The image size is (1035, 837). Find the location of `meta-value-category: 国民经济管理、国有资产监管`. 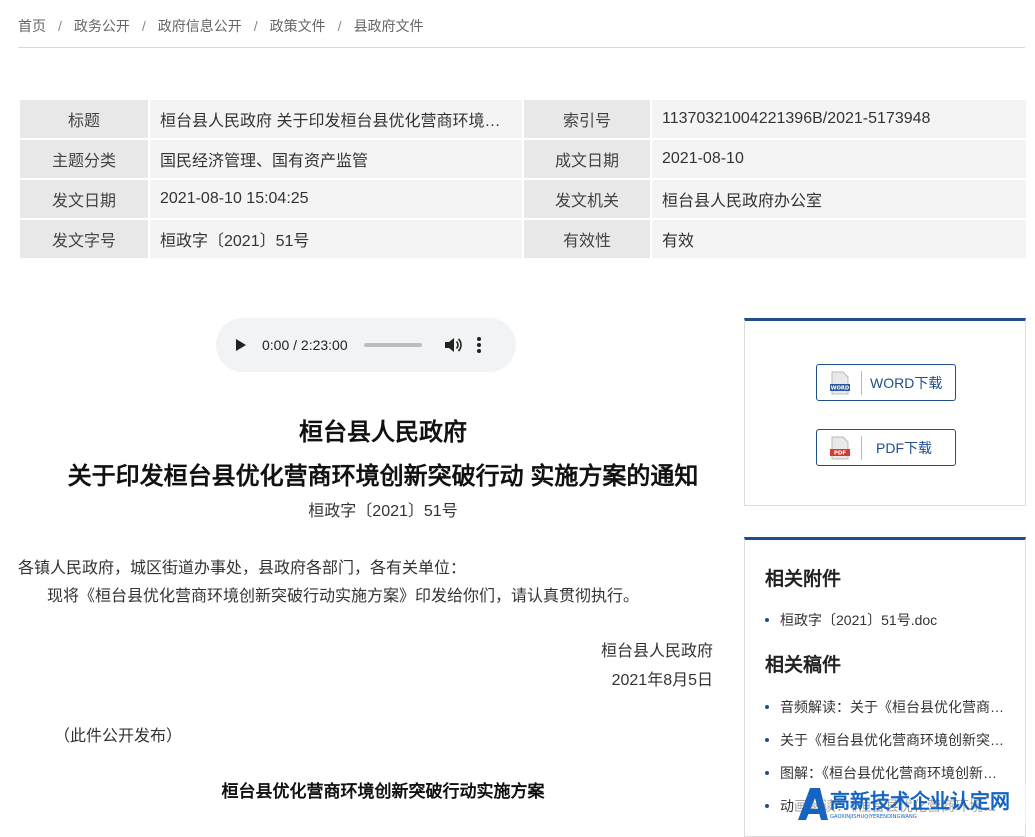

meta-value-category: 国民经济管理、国有资产监管 is located at coordinates (336, 159).